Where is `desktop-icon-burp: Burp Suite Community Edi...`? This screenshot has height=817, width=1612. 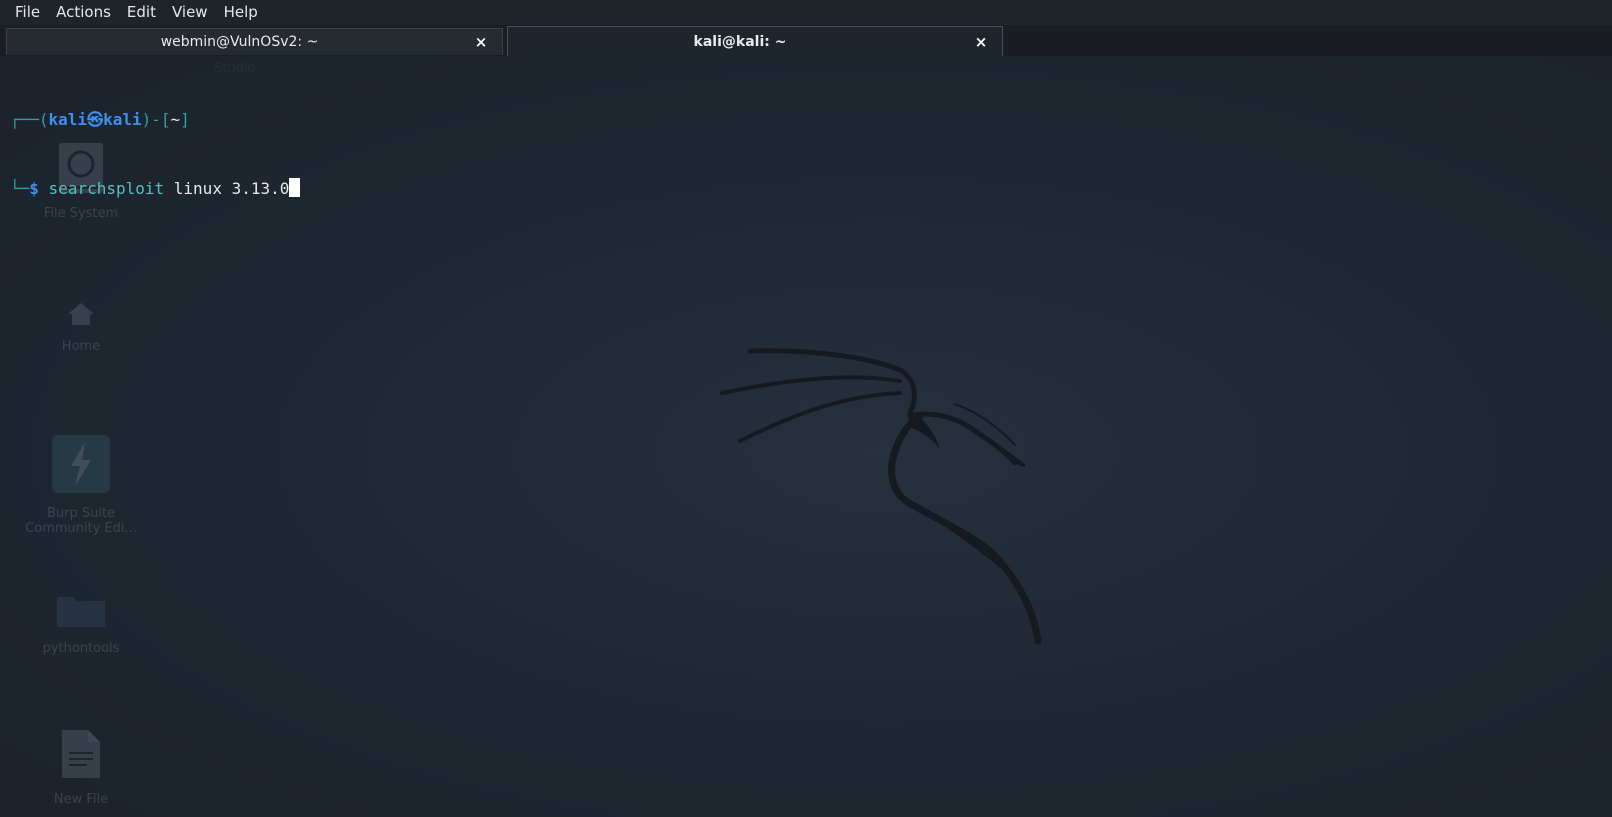
desktop-icon-burp: Burp Suite Community Edi... is located at coordinates (81, 485).